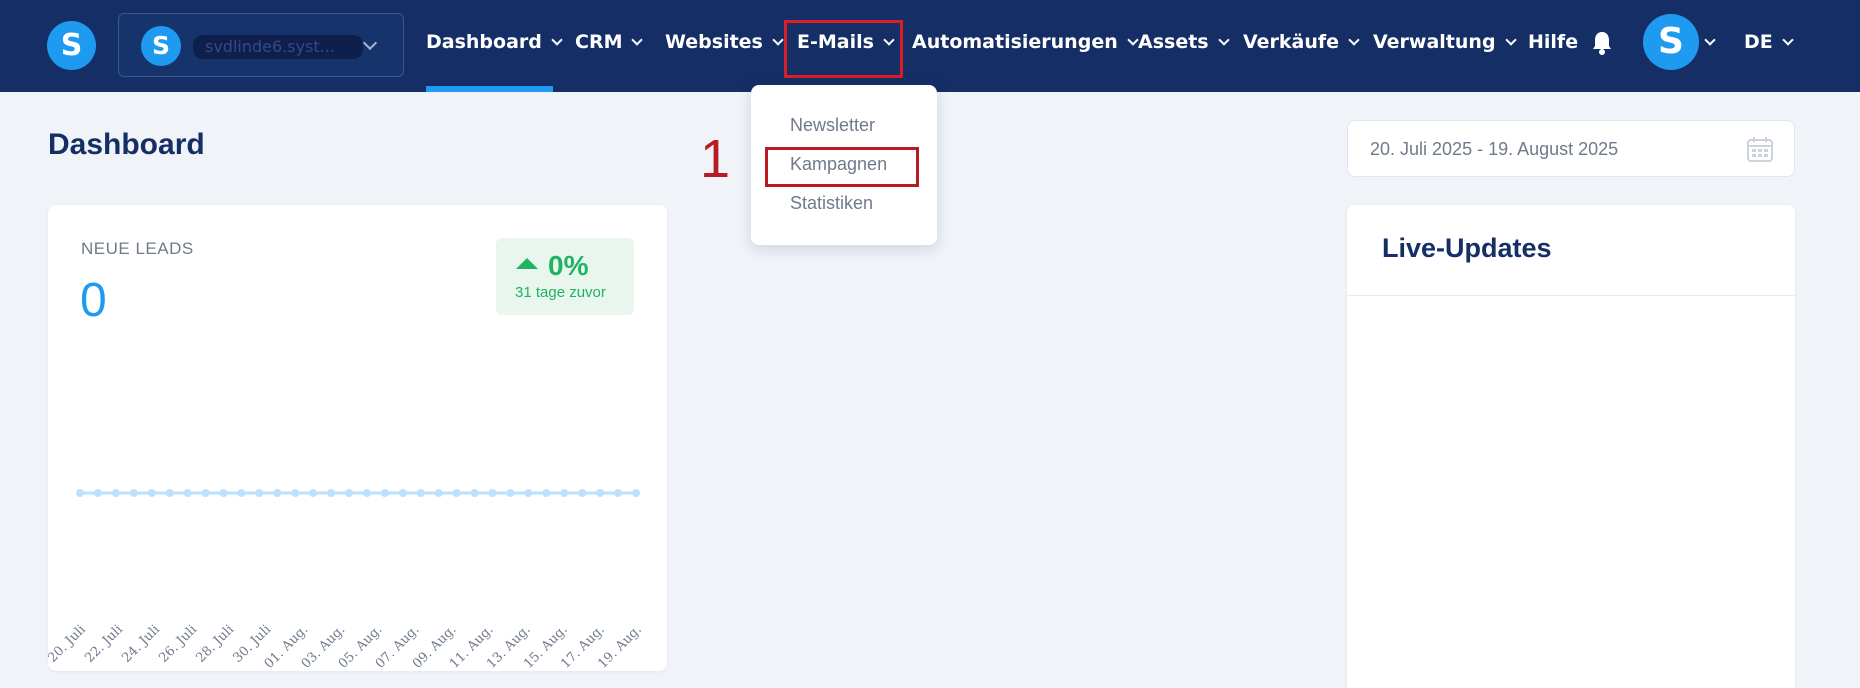  Describe the element at coordinates (715, 159) in the screenshot. I see `step-number-annotation: 1` at that location.